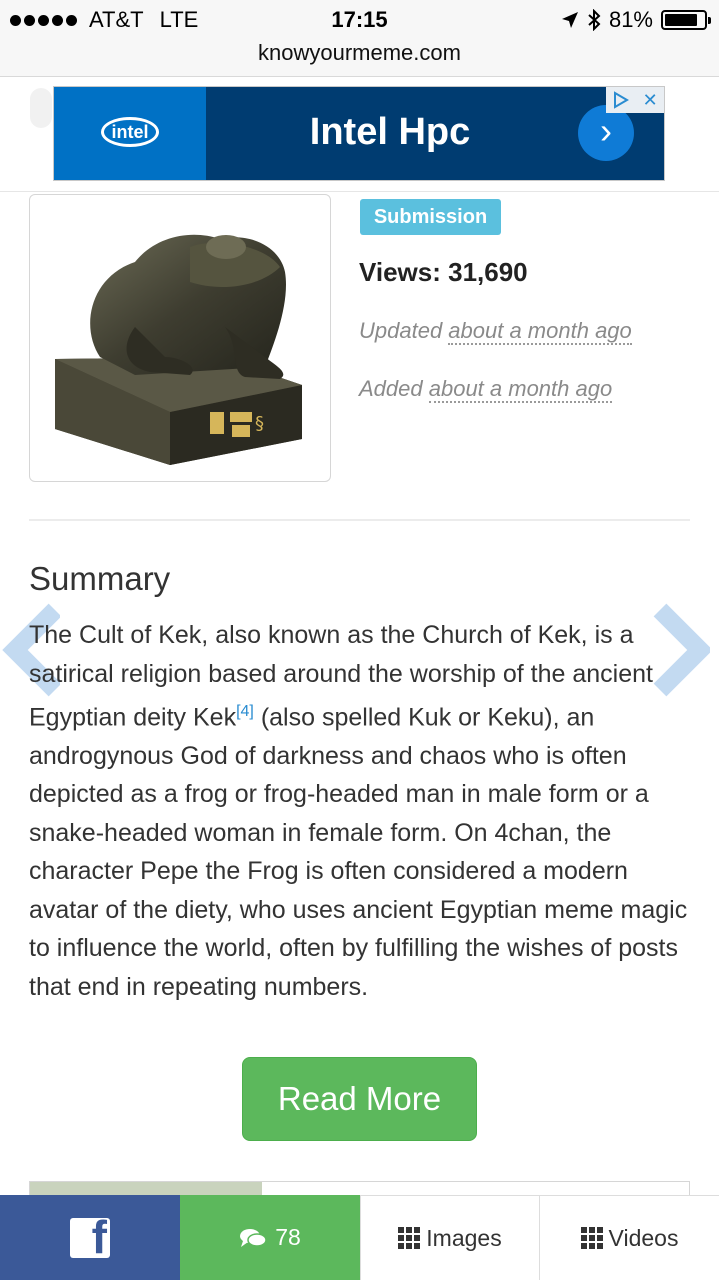 The width and height of the screenshot is (719, 1280). Describe the element at coordinates (359, 191) in the screenshot. I see `header-divider` at that location.